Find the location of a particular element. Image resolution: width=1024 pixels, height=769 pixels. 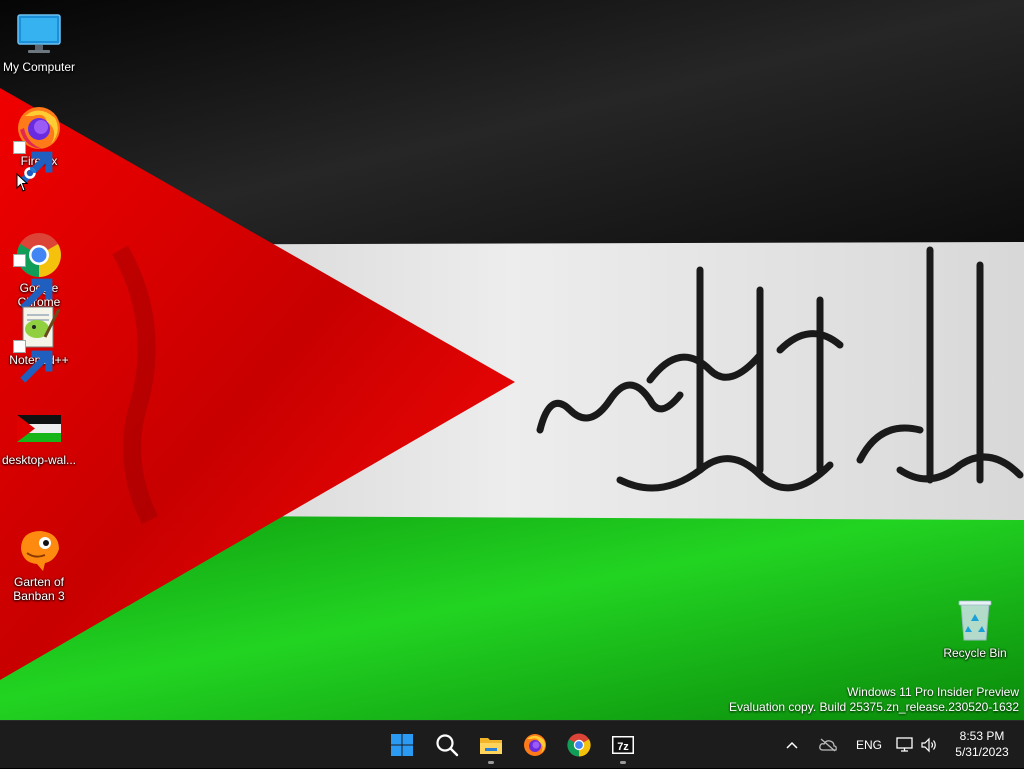

monitor-icon is located at coordinates (39, 34).